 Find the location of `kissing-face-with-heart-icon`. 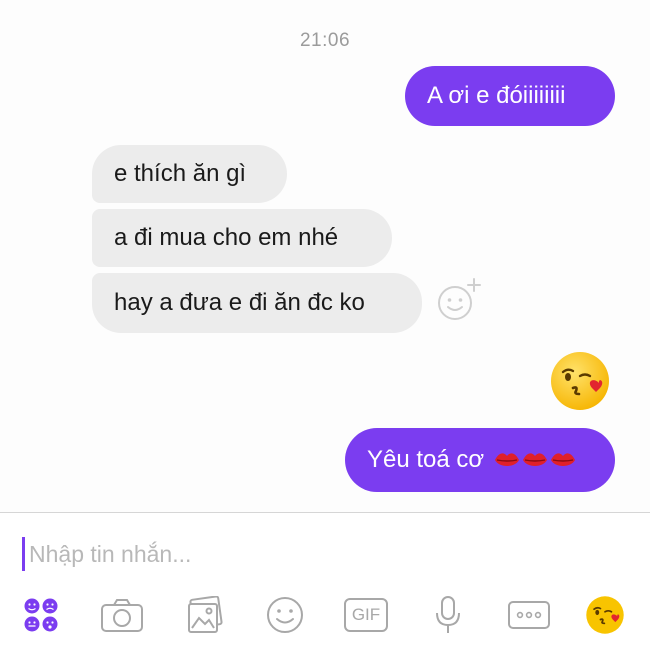

kissing-face-with-heart-icon is located at coordinates (580, 381).